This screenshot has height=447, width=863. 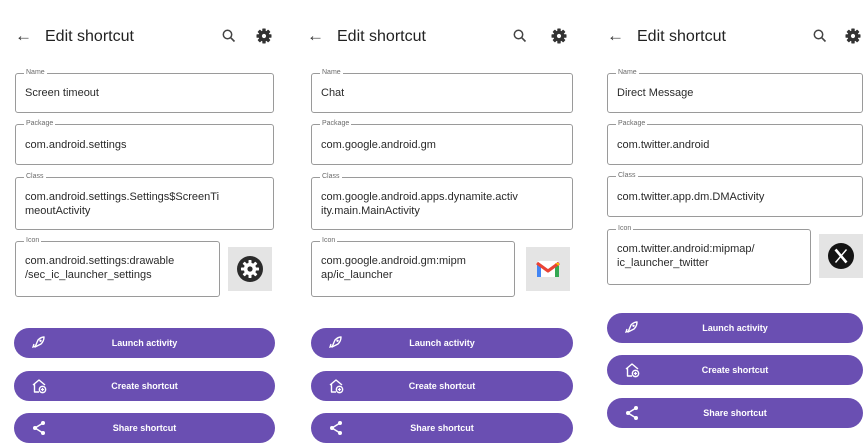 I want to click on package-value: com.android.settings, so click(x=76, y=144).